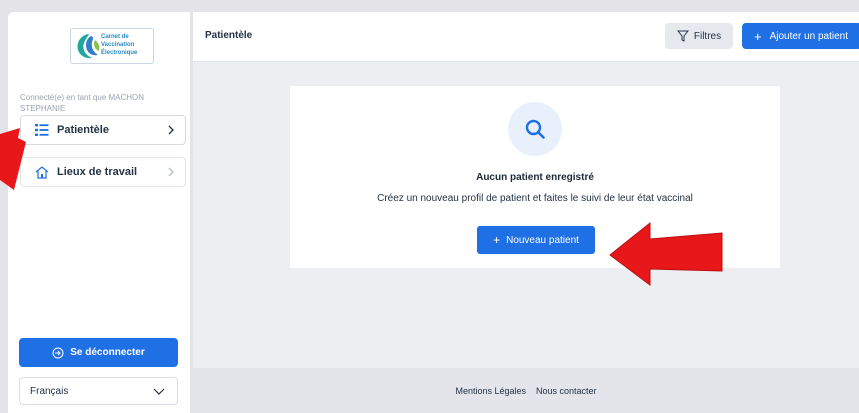 The image size is (859, 413). Describe the element at coordinates (229, 35) in the screenshot. I see `page-title: Patientèle` at that location.